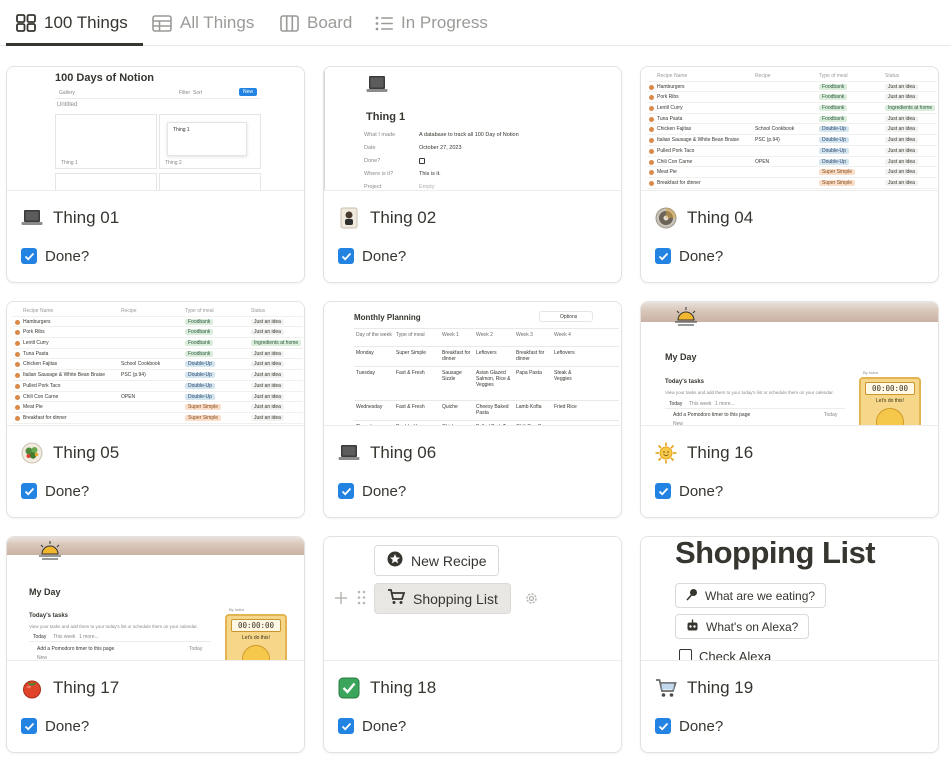  I want to click on planning-column-header: Week 1, so click(450, 335).